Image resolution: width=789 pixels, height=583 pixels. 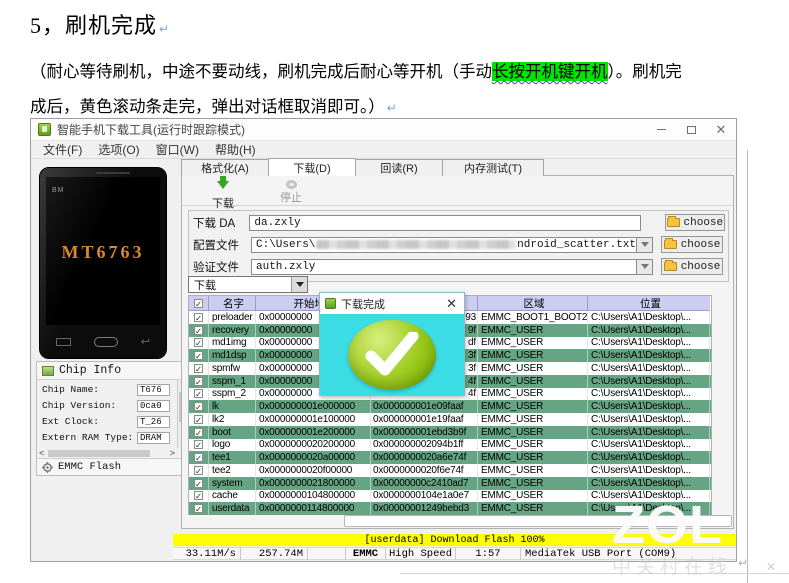 I want to click on auth-file-row: 验证文件 auth.zxly choose, so click(x=459, y=266).